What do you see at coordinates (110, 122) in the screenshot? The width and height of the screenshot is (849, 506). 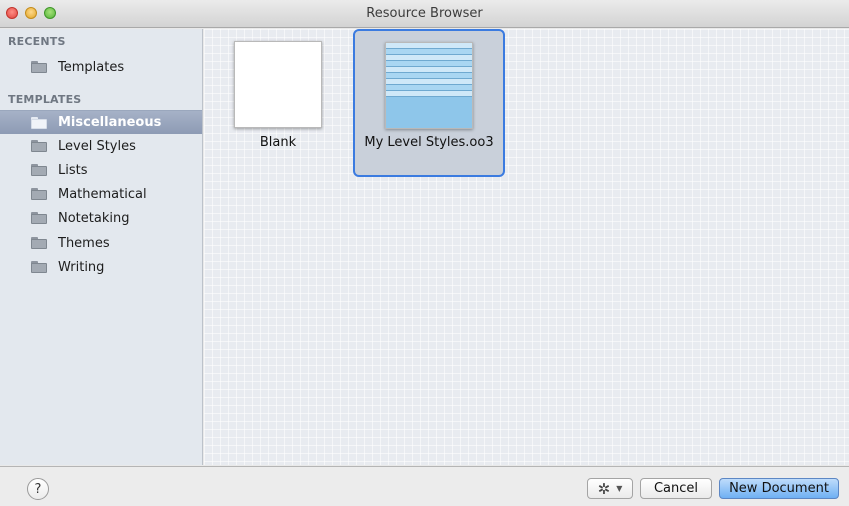 I see `sidebar-item-label: Miscellaneous` at bounding box center [110, 122].